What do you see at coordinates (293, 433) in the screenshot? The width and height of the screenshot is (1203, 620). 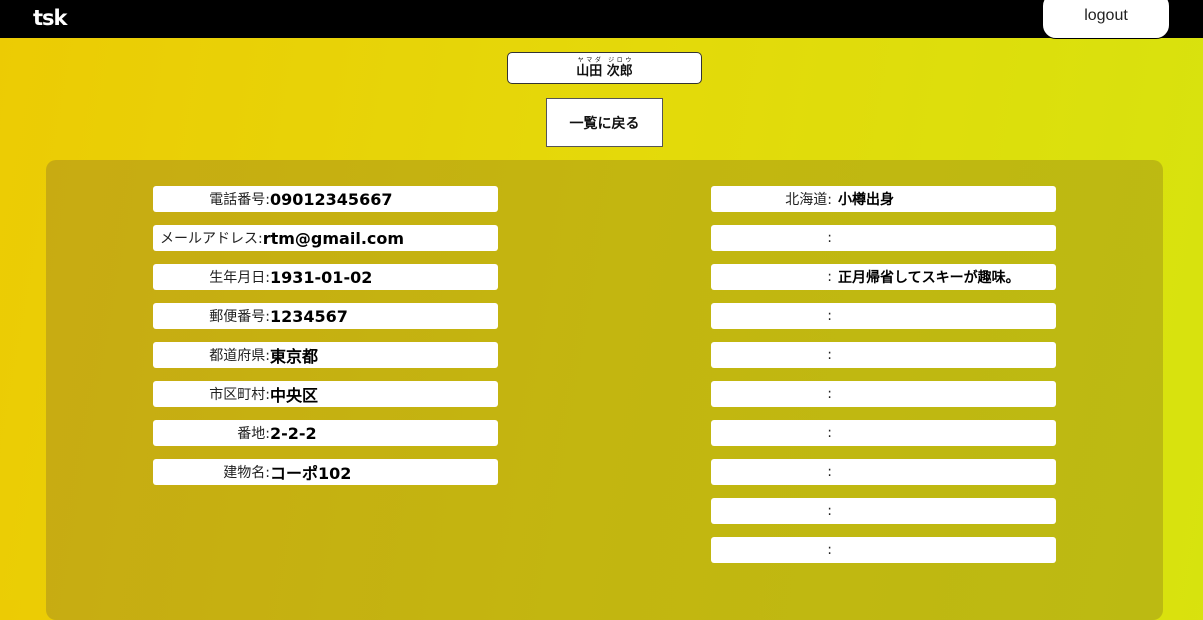 I see `field-value: 2-2-2` at bounding box center [293, 433].